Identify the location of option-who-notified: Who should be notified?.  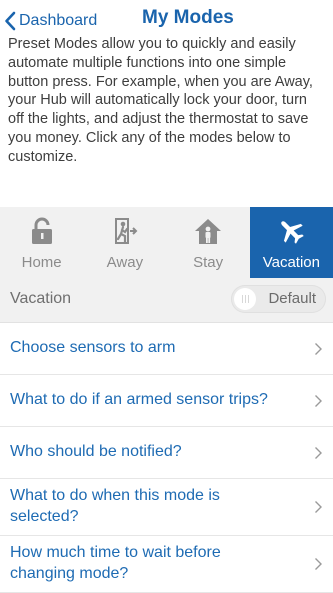
(166, 453).